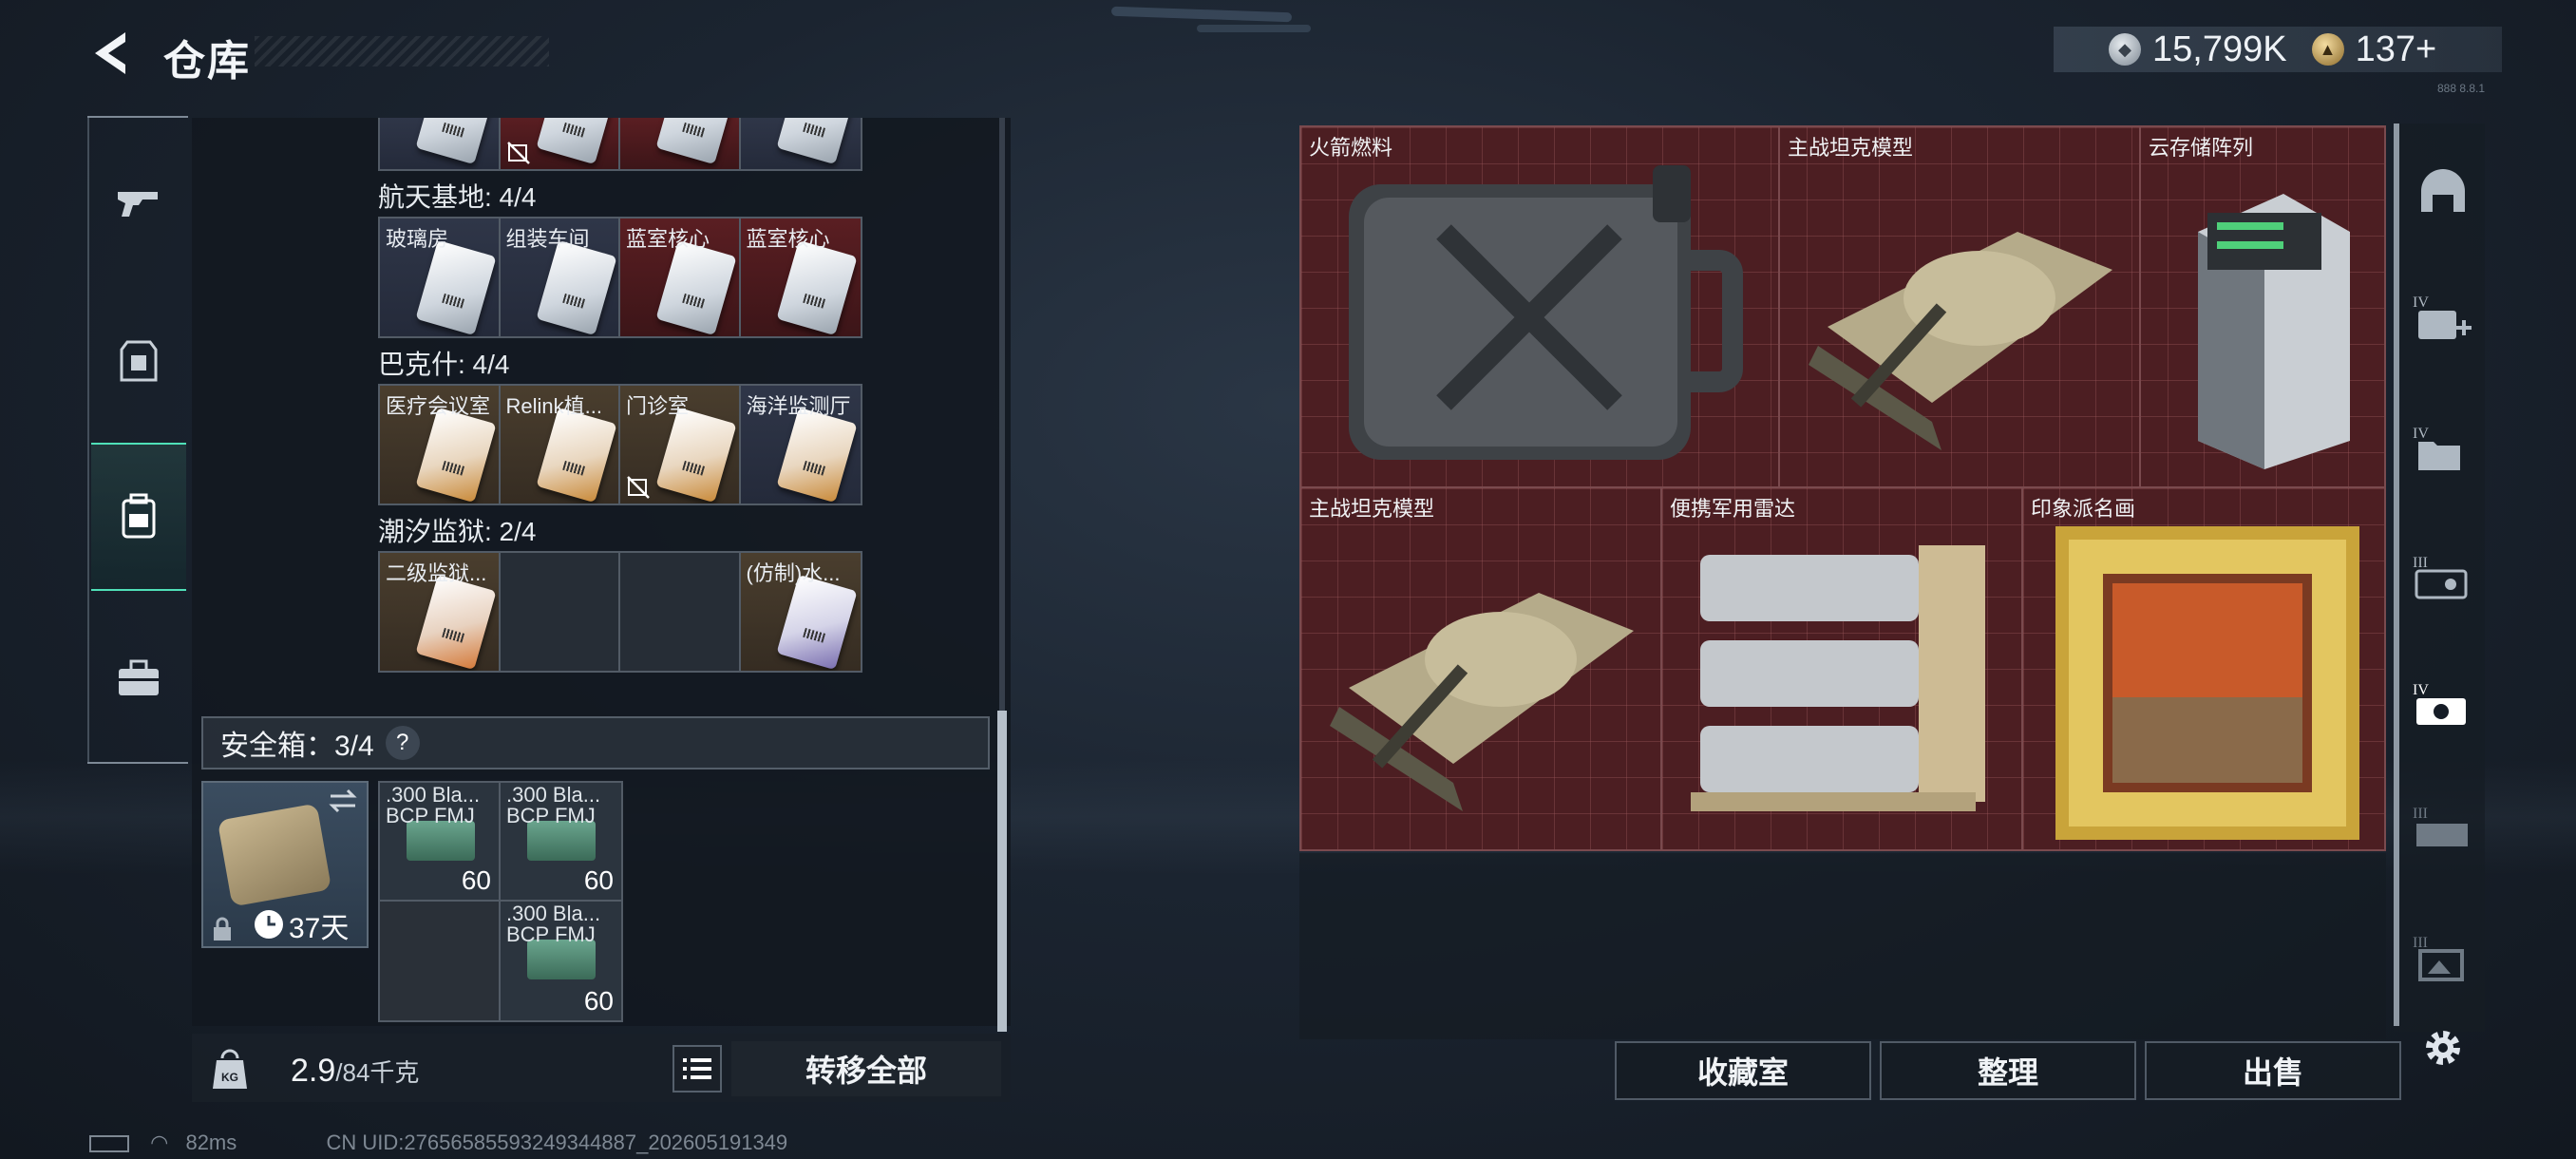  I want to click on back-arrow-icon, so click(112, 53).